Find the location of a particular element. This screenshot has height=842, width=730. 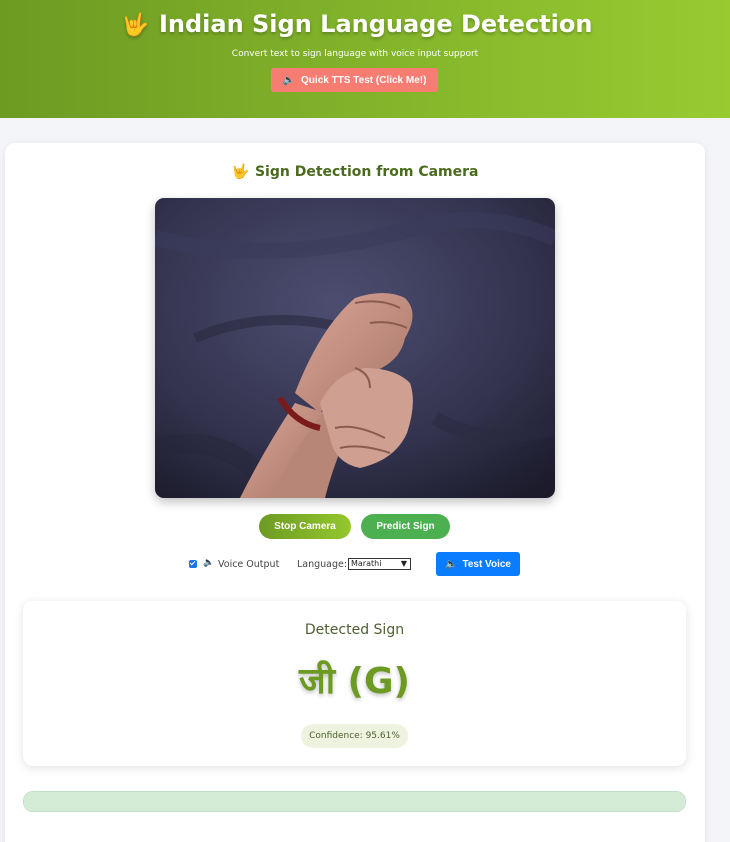

chevron-down-icon: ▼ is located at coordinates (403, 563).